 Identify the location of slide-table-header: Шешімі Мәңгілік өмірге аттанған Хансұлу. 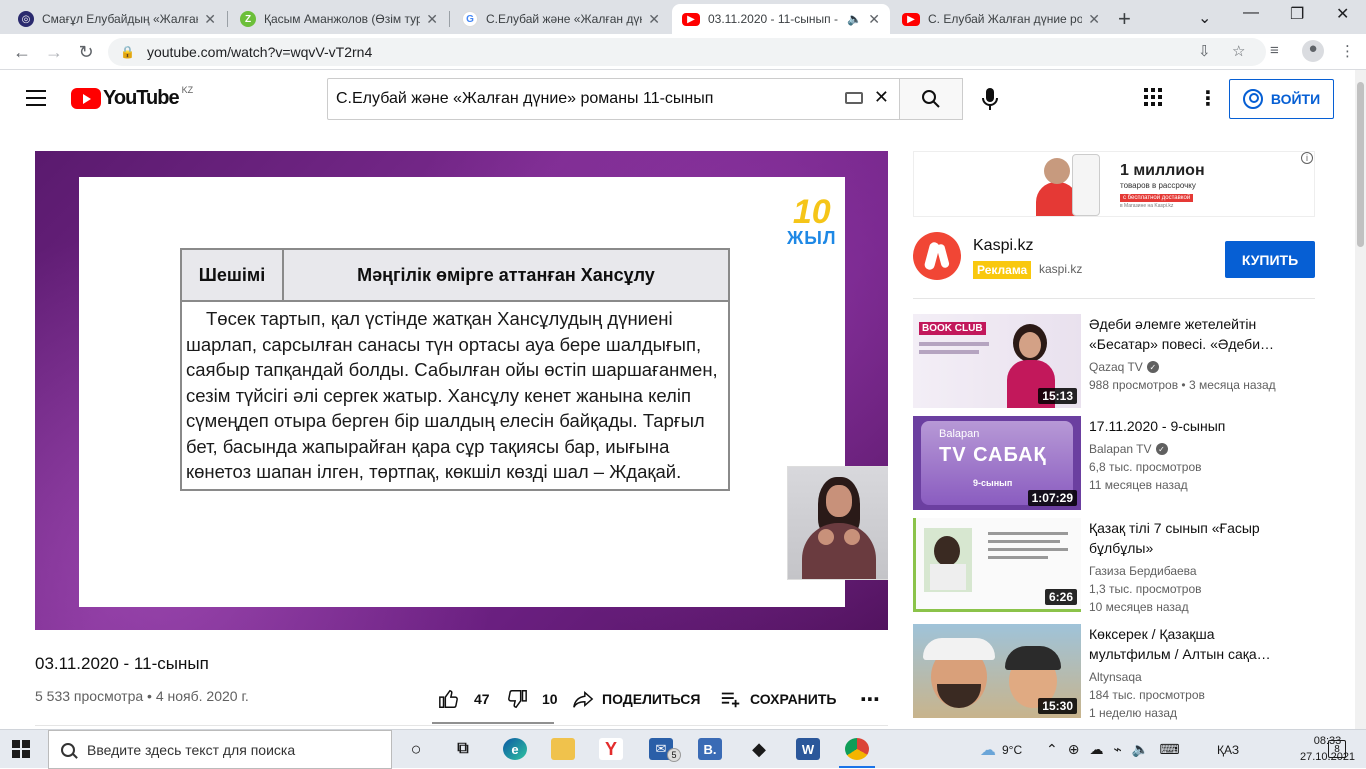
(455, 276).